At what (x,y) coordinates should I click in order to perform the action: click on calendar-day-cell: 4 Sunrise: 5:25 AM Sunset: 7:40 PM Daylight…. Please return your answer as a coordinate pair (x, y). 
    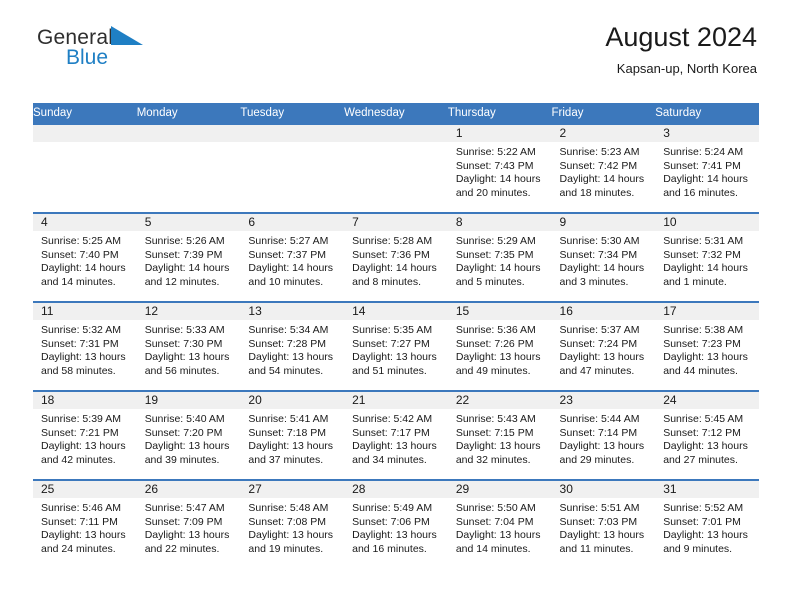
    Looking at the image, I should click on (85, 257).